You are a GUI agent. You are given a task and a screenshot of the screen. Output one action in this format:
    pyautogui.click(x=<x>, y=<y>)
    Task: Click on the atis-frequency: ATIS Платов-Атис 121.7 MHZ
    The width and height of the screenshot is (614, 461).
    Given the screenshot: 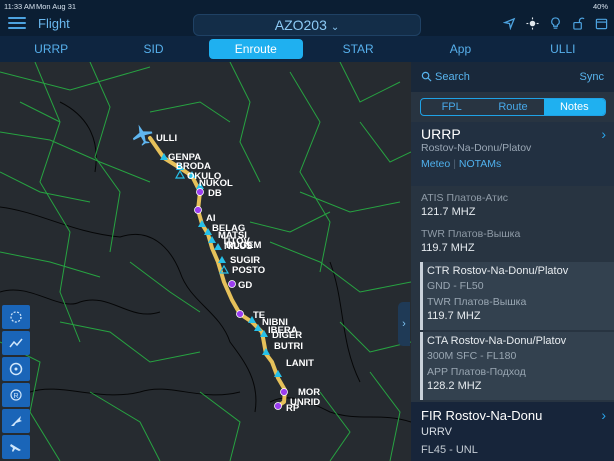 What is the action you would take?
    pyautogui.click(x=465, y=205)
    